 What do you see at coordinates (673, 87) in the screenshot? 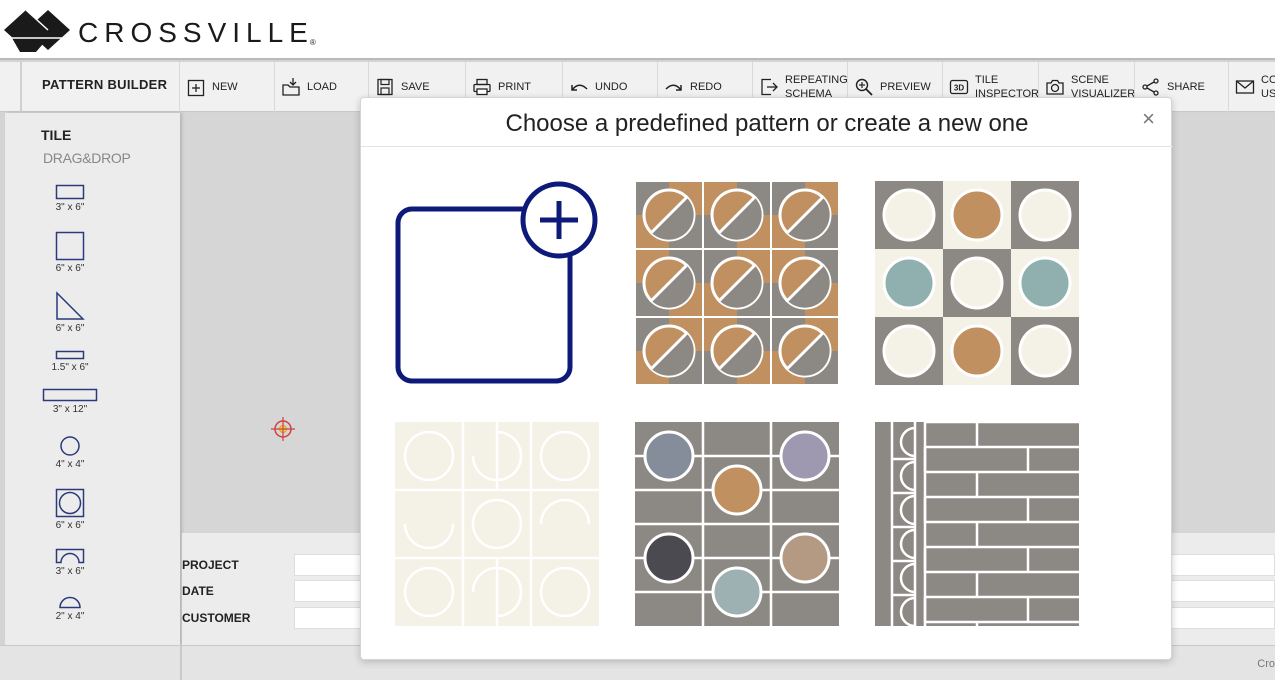
I see `redo-icon` at bounding box center [673, 87].